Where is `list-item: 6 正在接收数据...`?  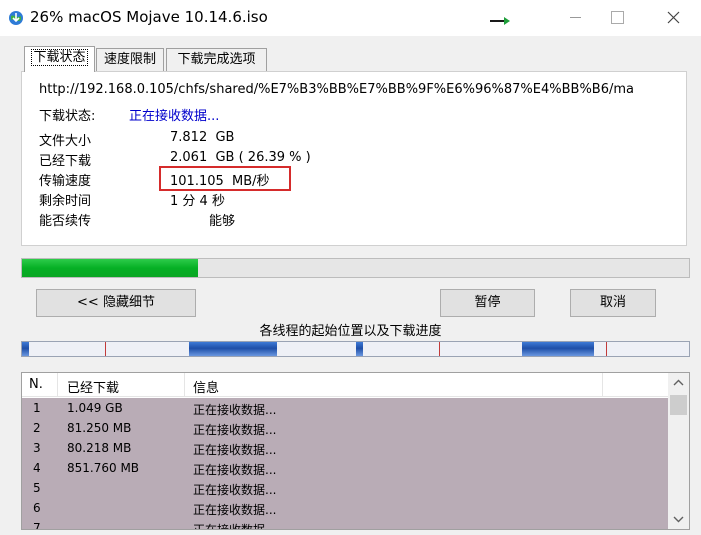
list-item: 6 正在接收数据... is located at coordinates (345, 508).